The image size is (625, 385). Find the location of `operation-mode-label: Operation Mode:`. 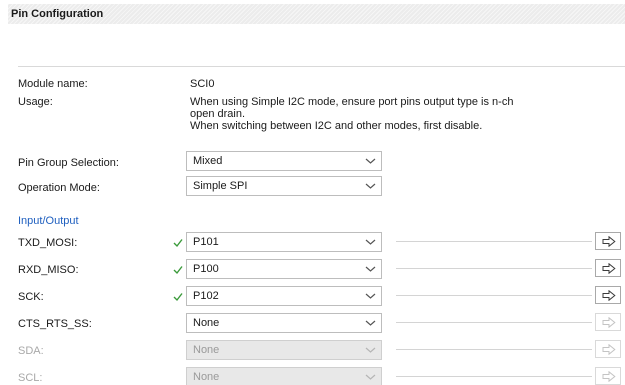

operation-mode-label: Operation Mode: is located at coordinates (59, 188).